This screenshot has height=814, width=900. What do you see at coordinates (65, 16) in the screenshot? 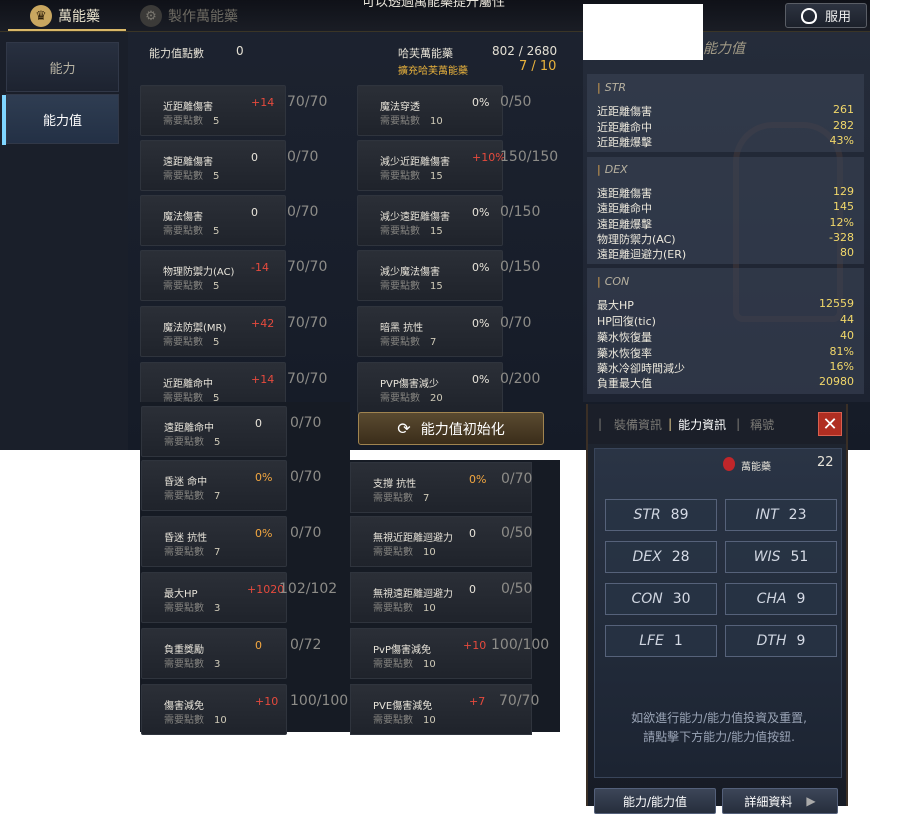
I see `tab-elixir: ♛ 萬能藥` at bounding box center [65, 16].